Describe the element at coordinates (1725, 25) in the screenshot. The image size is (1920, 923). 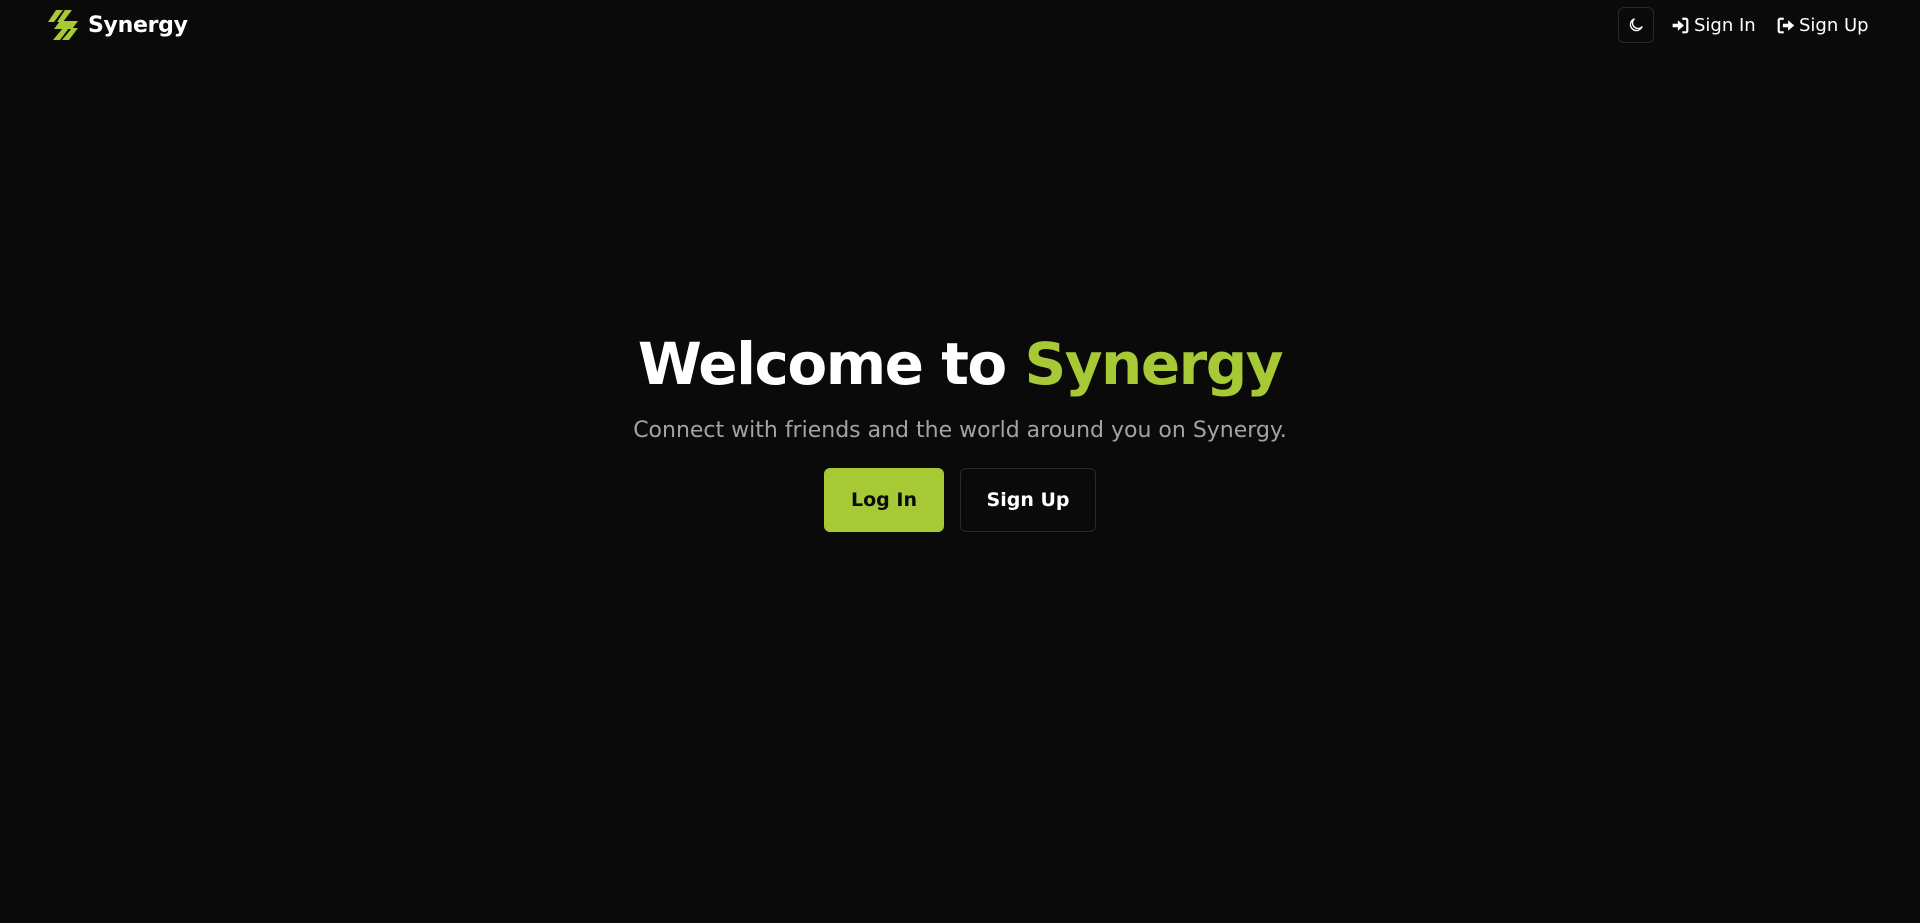
I see `nav-sign-in-label: Sign In` at that location.